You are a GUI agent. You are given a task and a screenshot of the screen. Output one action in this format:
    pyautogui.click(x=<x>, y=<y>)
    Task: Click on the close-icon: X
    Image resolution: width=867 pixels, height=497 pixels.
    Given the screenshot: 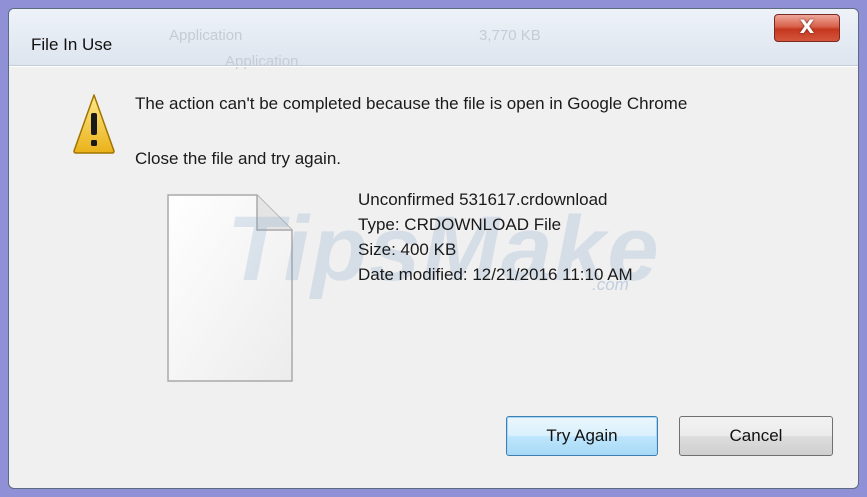 What is the action you would take?
    pyautogui.click(x=807, y=27)
    